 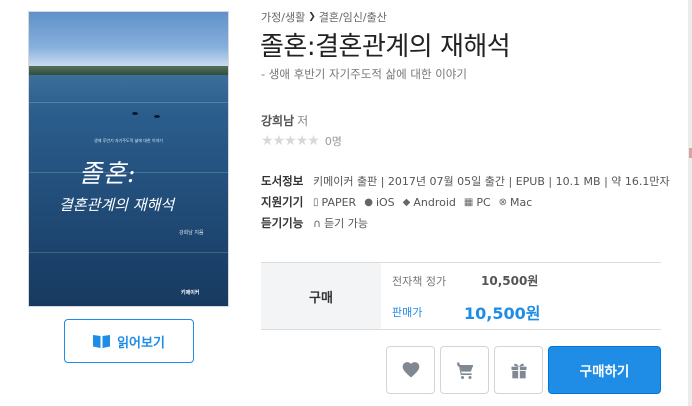 I want to click on device-pc: ▦ PC, so click(x=477, y=202).